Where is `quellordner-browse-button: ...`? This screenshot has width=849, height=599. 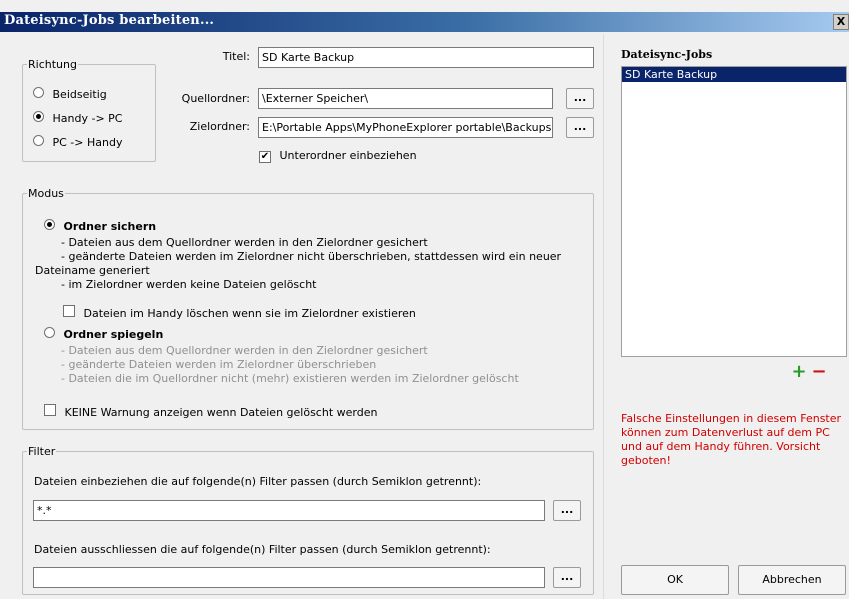
quellordner-browse-button: ... is located at coordinates (580, 98).